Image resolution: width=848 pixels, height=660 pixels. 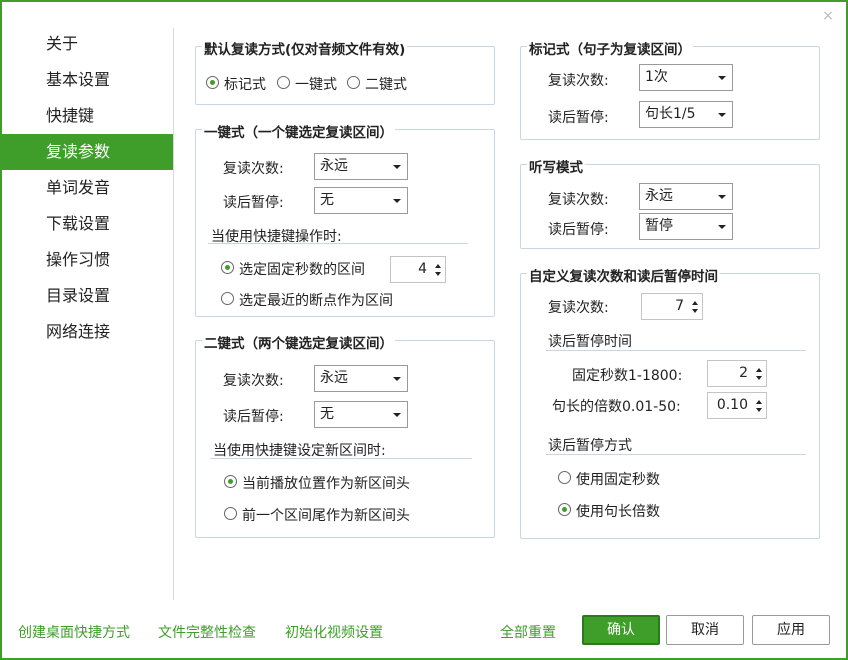 I want to click on sidebar-item-shortcuts: 快捷键, so click(x=87, y=116).